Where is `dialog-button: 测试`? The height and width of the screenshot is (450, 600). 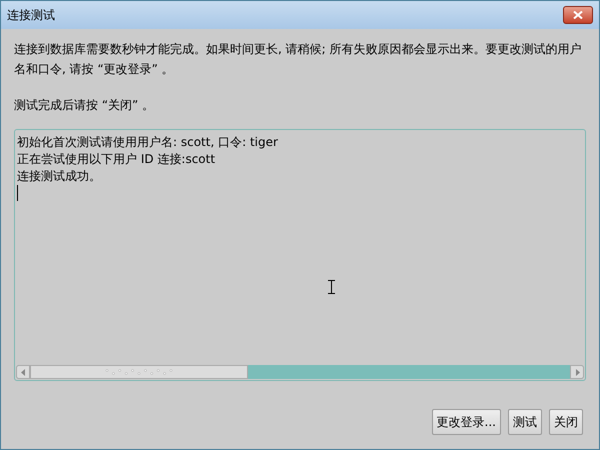
dialog-button: 测试 is located at coordinates (525, 422).